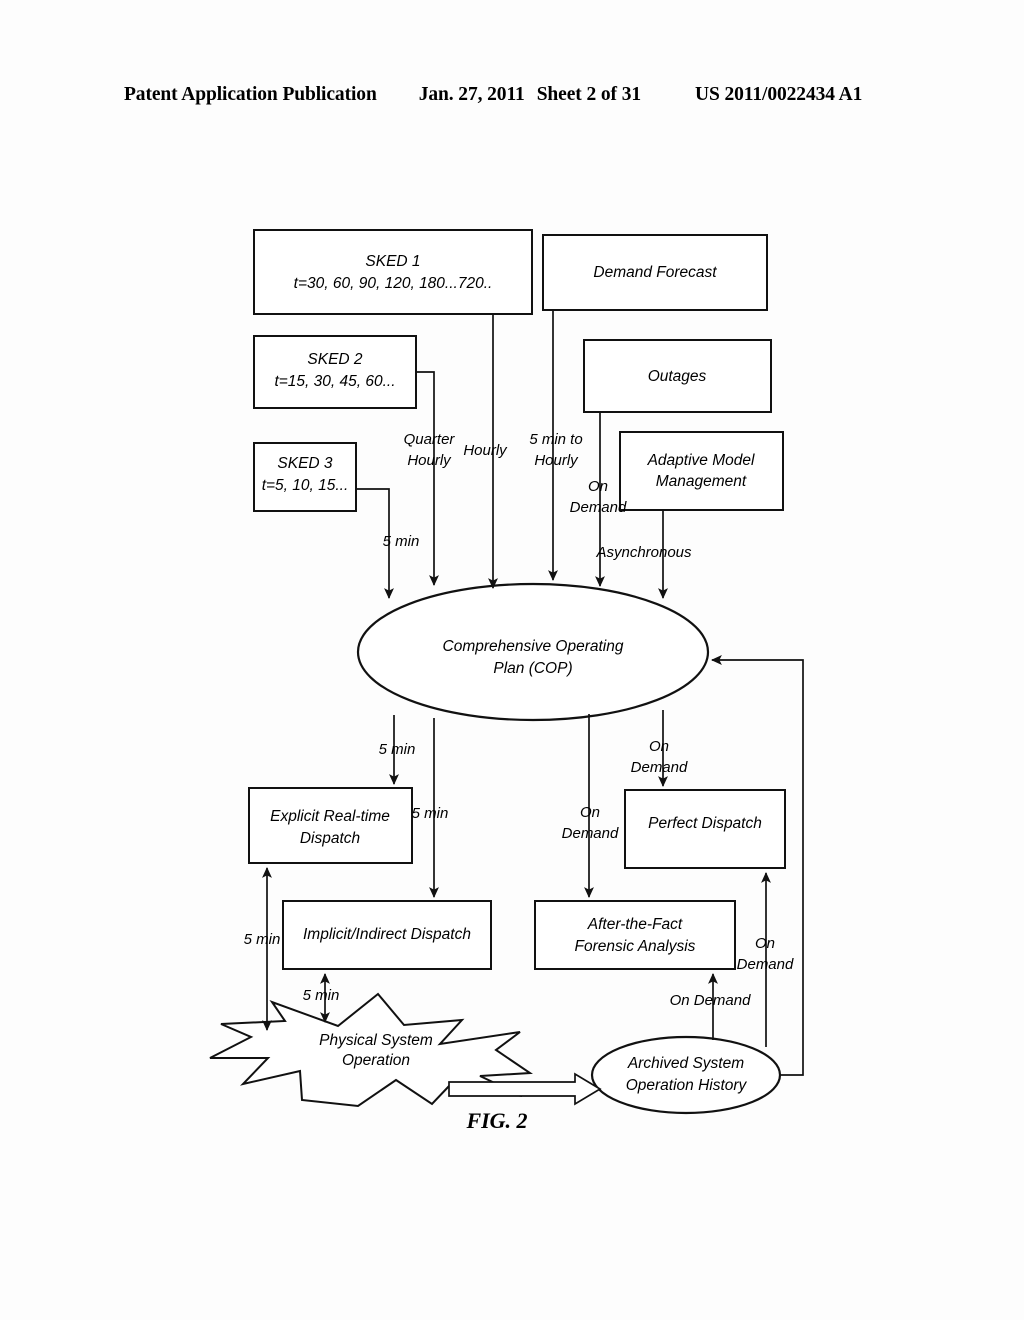  What do you see at coordinates (701, 460) in the screenshot?
I see `node-adaptive-model-line1: Adaptive Model` at bounding box center [701, 460].